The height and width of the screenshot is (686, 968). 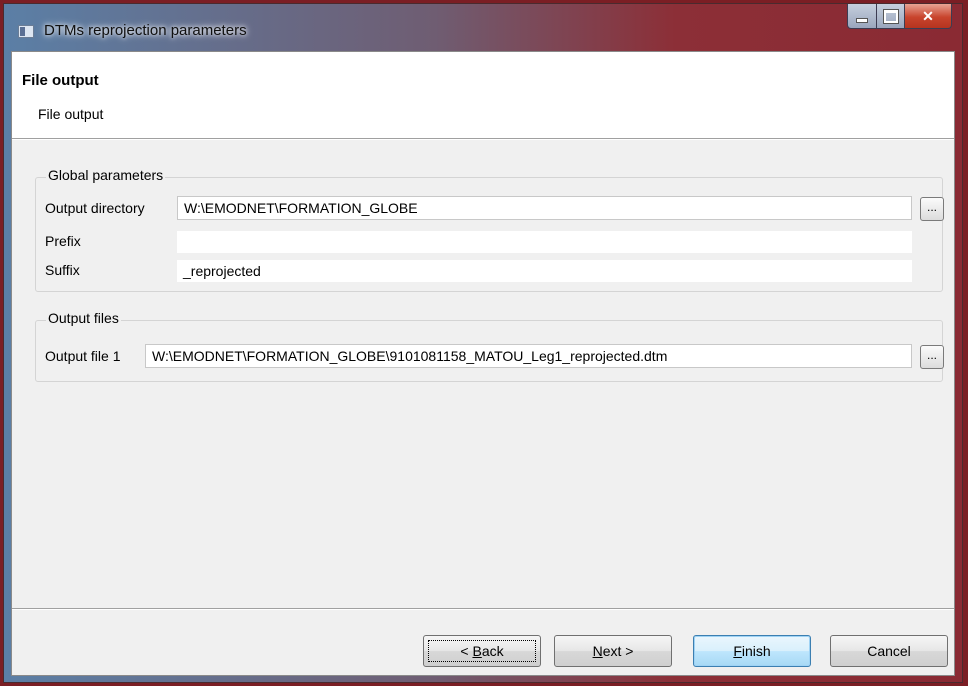 What do you see at coordinates (483, 95) in the screenshot?
I see `page-header: File output File output` at bounding box center [483, 95].